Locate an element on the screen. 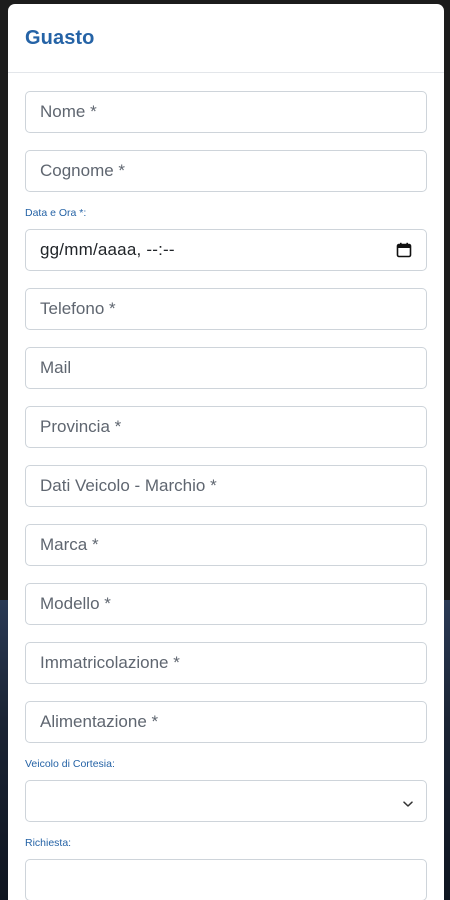 This screenshot has height=900, width=450. provincia-placeholder: Provincia * is located at coordinates (81, 426).